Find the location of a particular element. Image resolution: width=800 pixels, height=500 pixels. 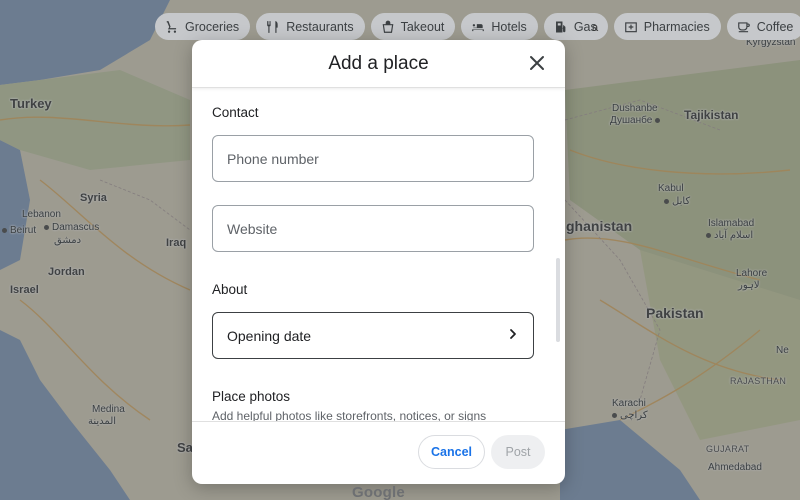

opening-date-button: Opening date is located at coordinates (373, 335).